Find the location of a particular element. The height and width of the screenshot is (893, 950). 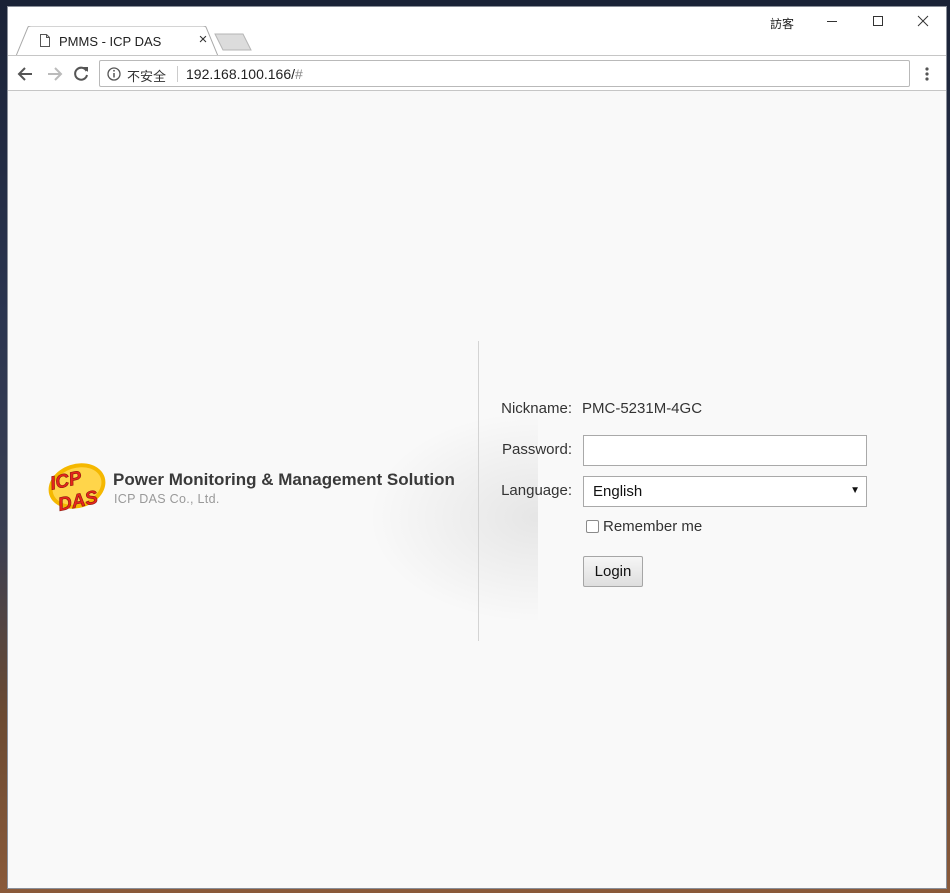

reload-icon is located at coordinates (81, 74).